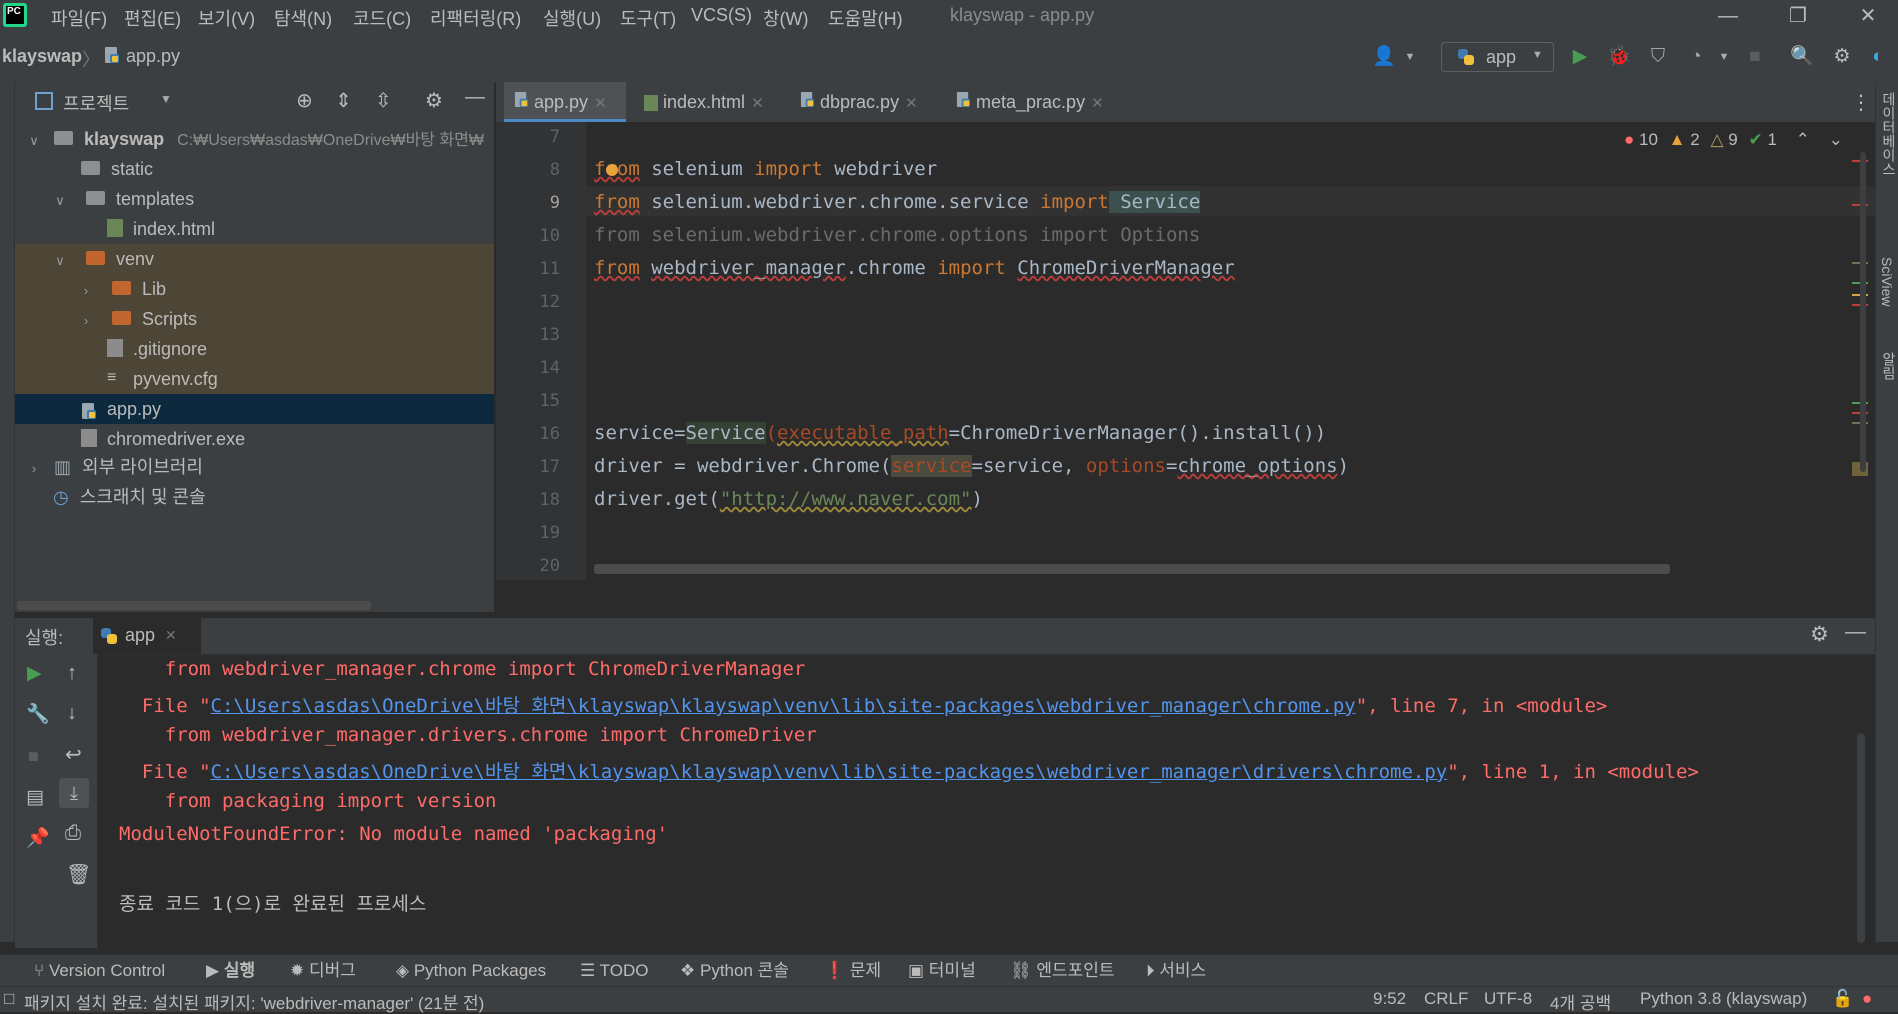 This screenshot has width=1898, height=1014. Describe the element at coordinates (1176, 971) in the screenshot. I see `tool-tab-services: ⏵ 서비스` at that location.